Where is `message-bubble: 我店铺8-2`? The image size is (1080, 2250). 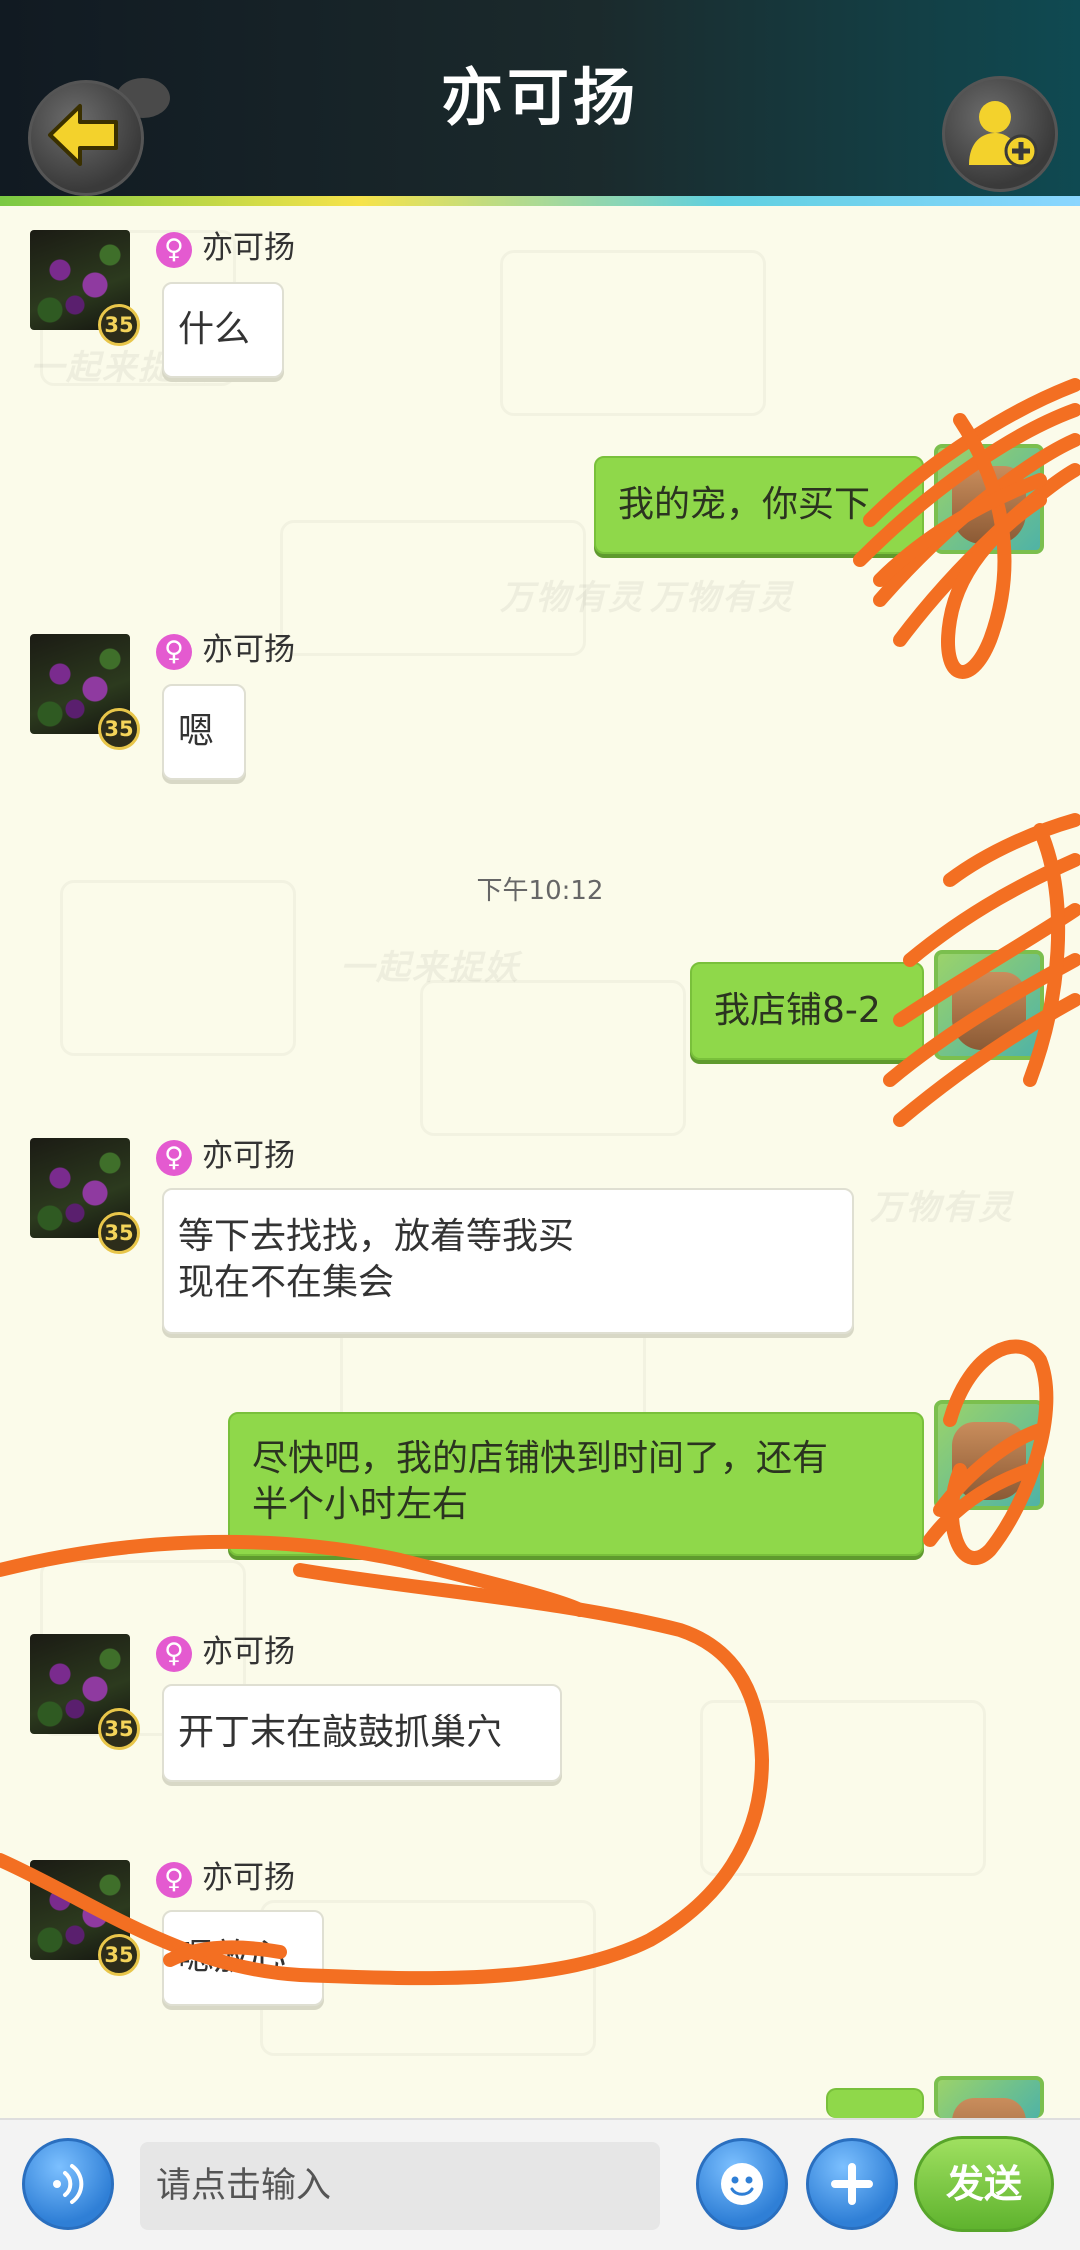 message-bubble: 我店铺8-2 is located at coordinates (807, 1011).